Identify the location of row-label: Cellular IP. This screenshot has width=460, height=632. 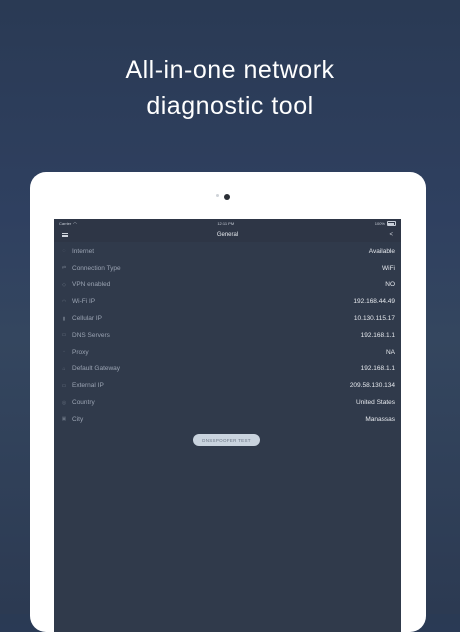
(87, 319).